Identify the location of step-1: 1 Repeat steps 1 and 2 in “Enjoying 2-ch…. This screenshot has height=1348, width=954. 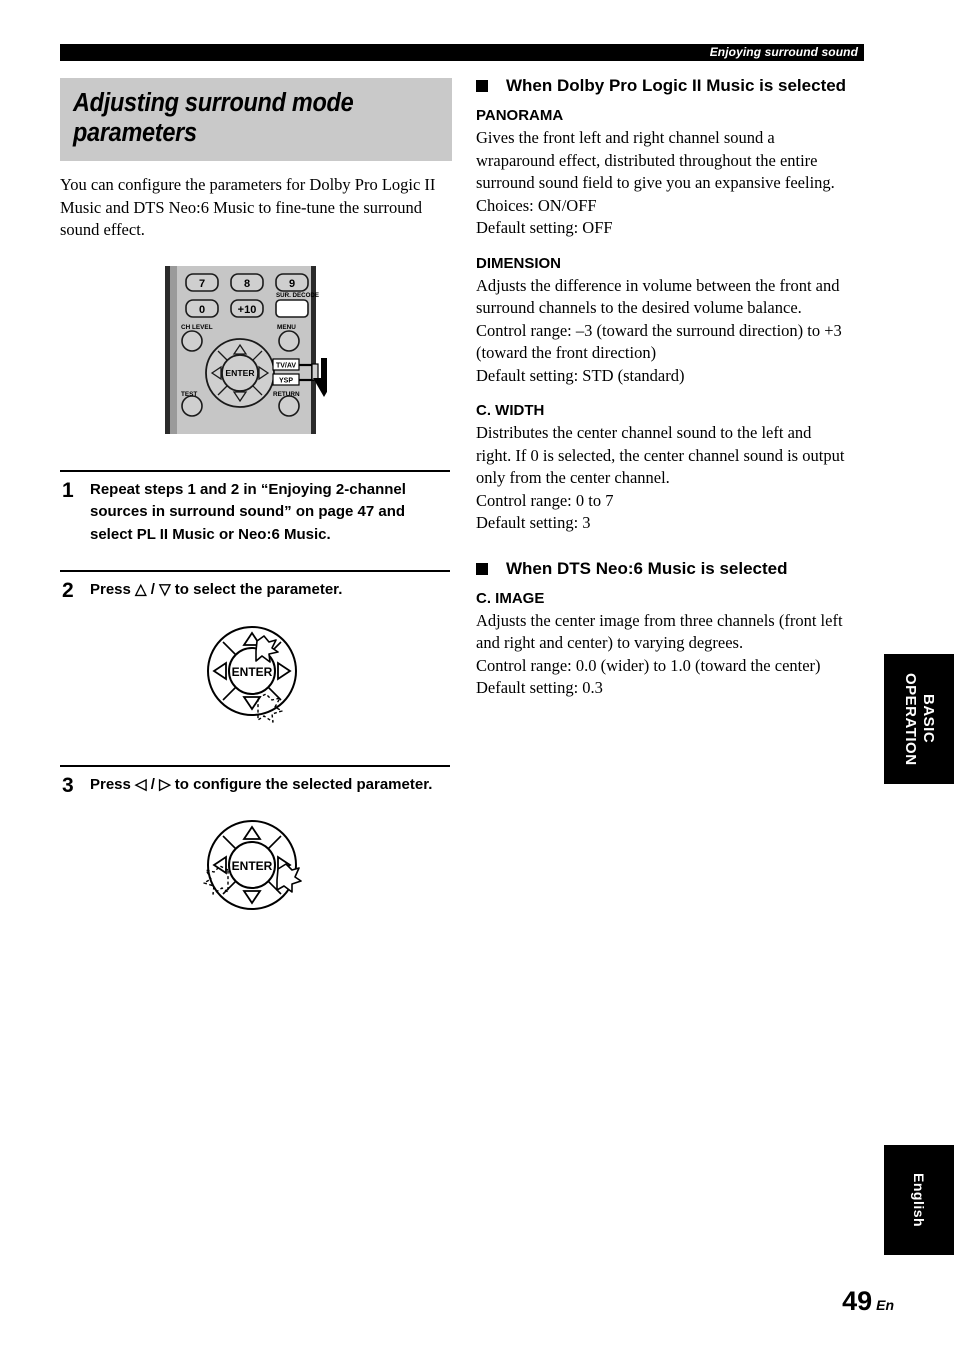
(255, 508).